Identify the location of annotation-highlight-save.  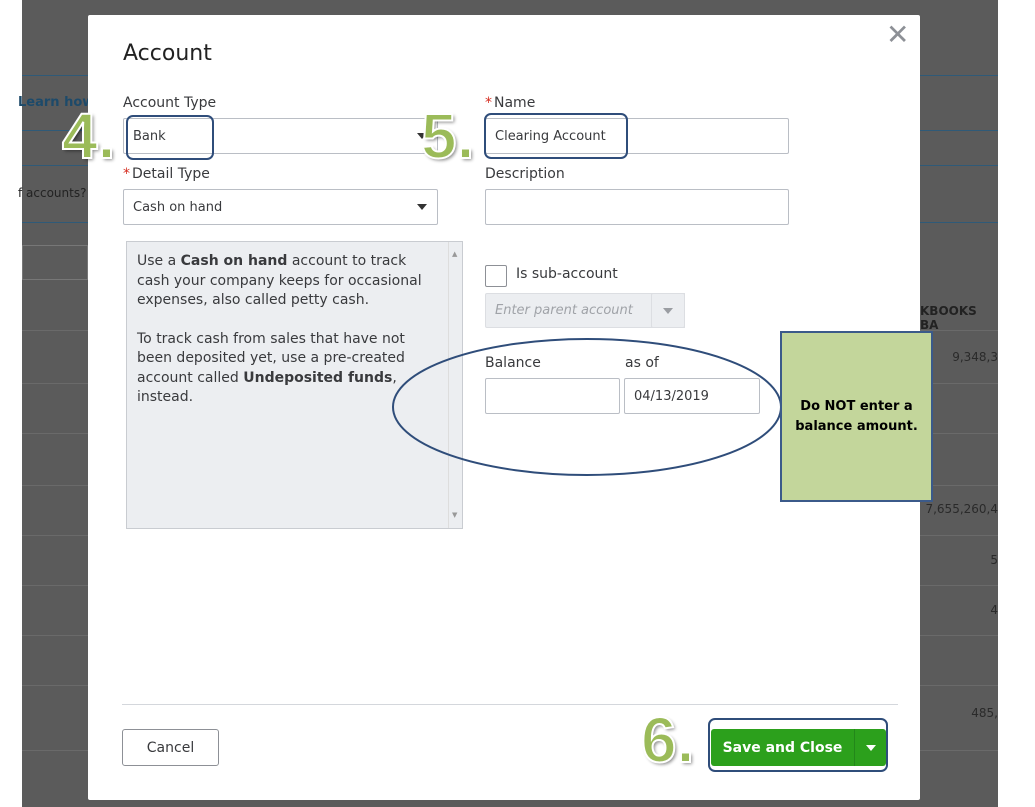
(798, 745).